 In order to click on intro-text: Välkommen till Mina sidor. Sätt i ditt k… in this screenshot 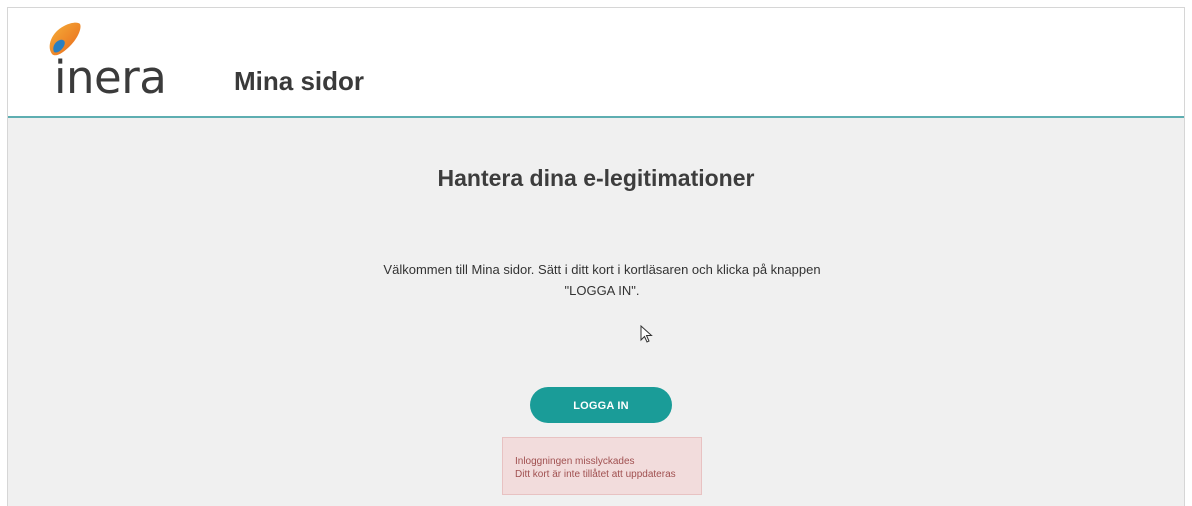, I will do `click(602, 280)`.